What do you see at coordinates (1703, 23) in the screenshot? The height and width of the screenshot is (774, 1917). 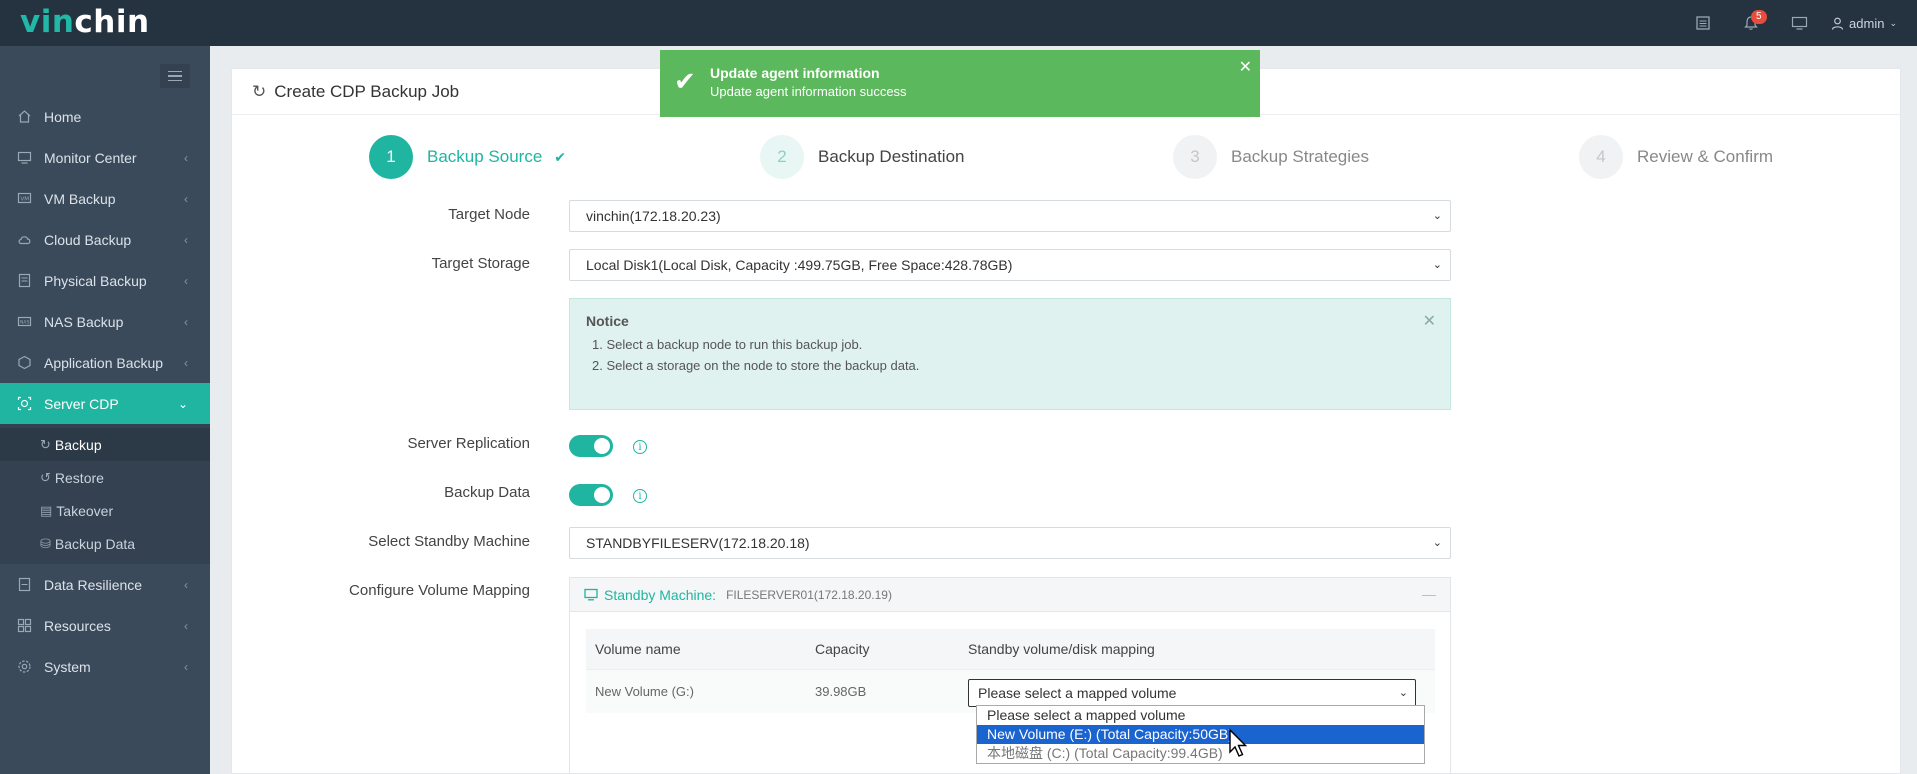 I see `task-list-icon` at bounding box center [1703, 23].